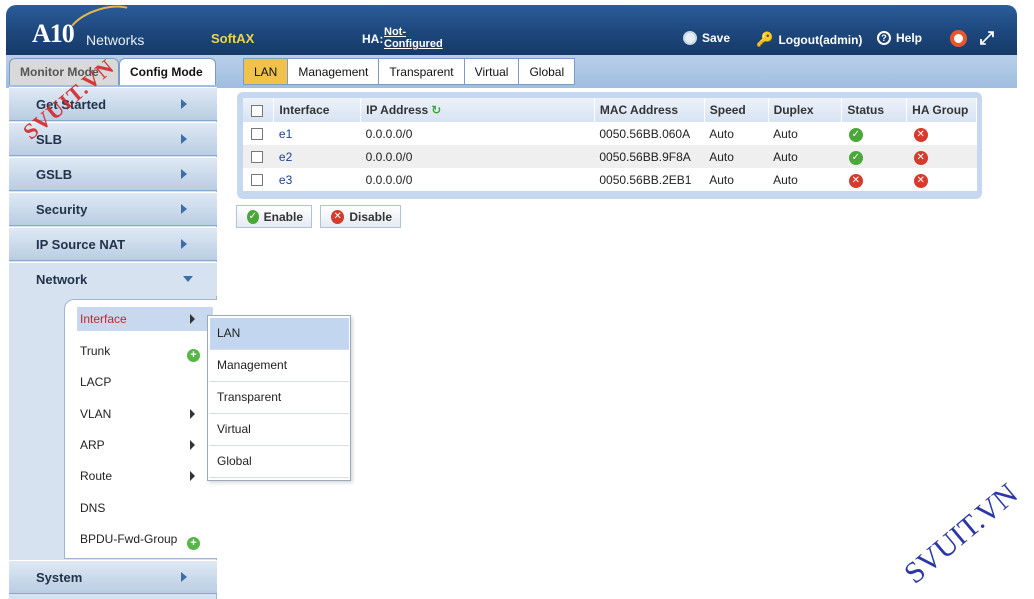  What do you see at coordinates (167, 71) in the screenshot?
I see `tab-config-mode: Config Mode` at bounding box center [167, 71].